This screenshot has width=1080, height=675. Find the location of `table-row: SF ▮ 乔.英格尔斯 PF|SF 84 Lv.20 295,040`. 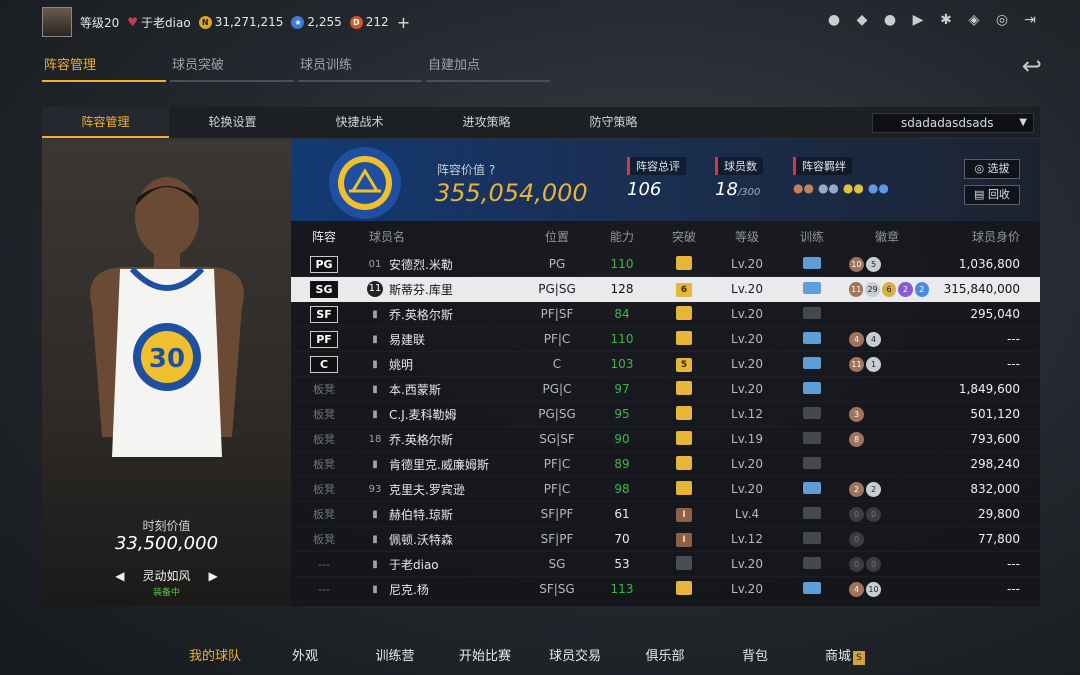

table-row: SF ▮ 乔.英格尔斯 PF|SF 84 Lv.20 295,040 is located at coordinates (665, 314).